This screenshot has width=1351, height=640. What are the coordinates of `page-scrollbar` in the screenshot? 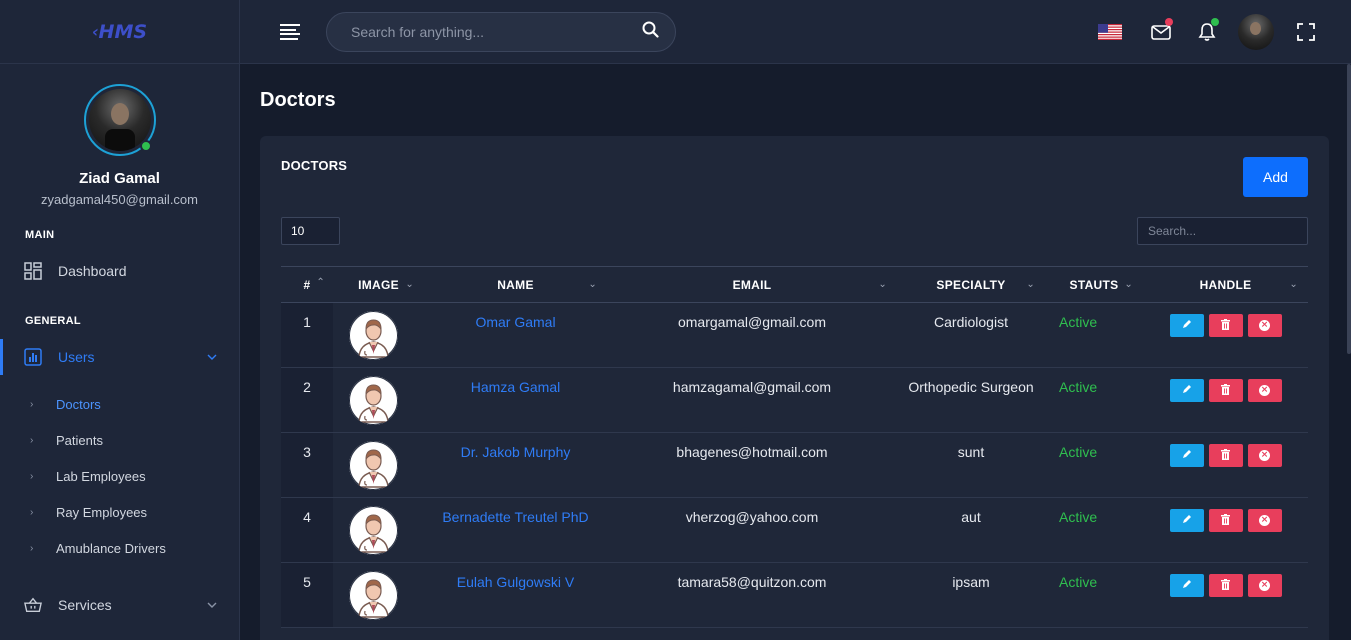 It's located at (1349, 209).